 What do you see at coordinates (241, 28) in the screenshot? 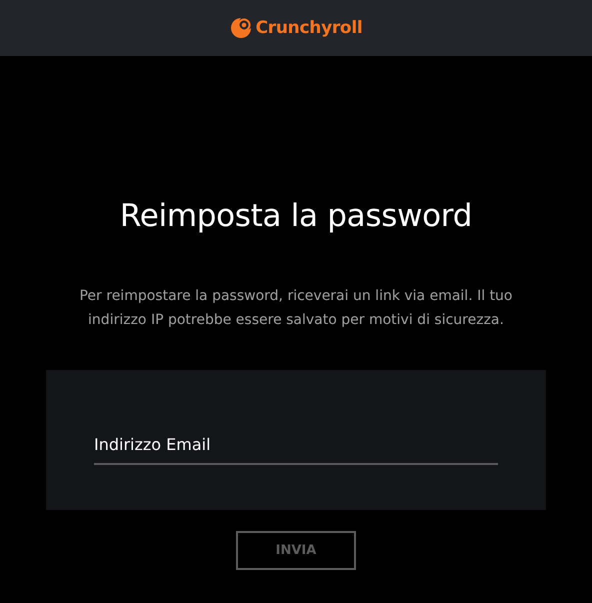
I see `logo-icon` at bounding box center [241, 28].